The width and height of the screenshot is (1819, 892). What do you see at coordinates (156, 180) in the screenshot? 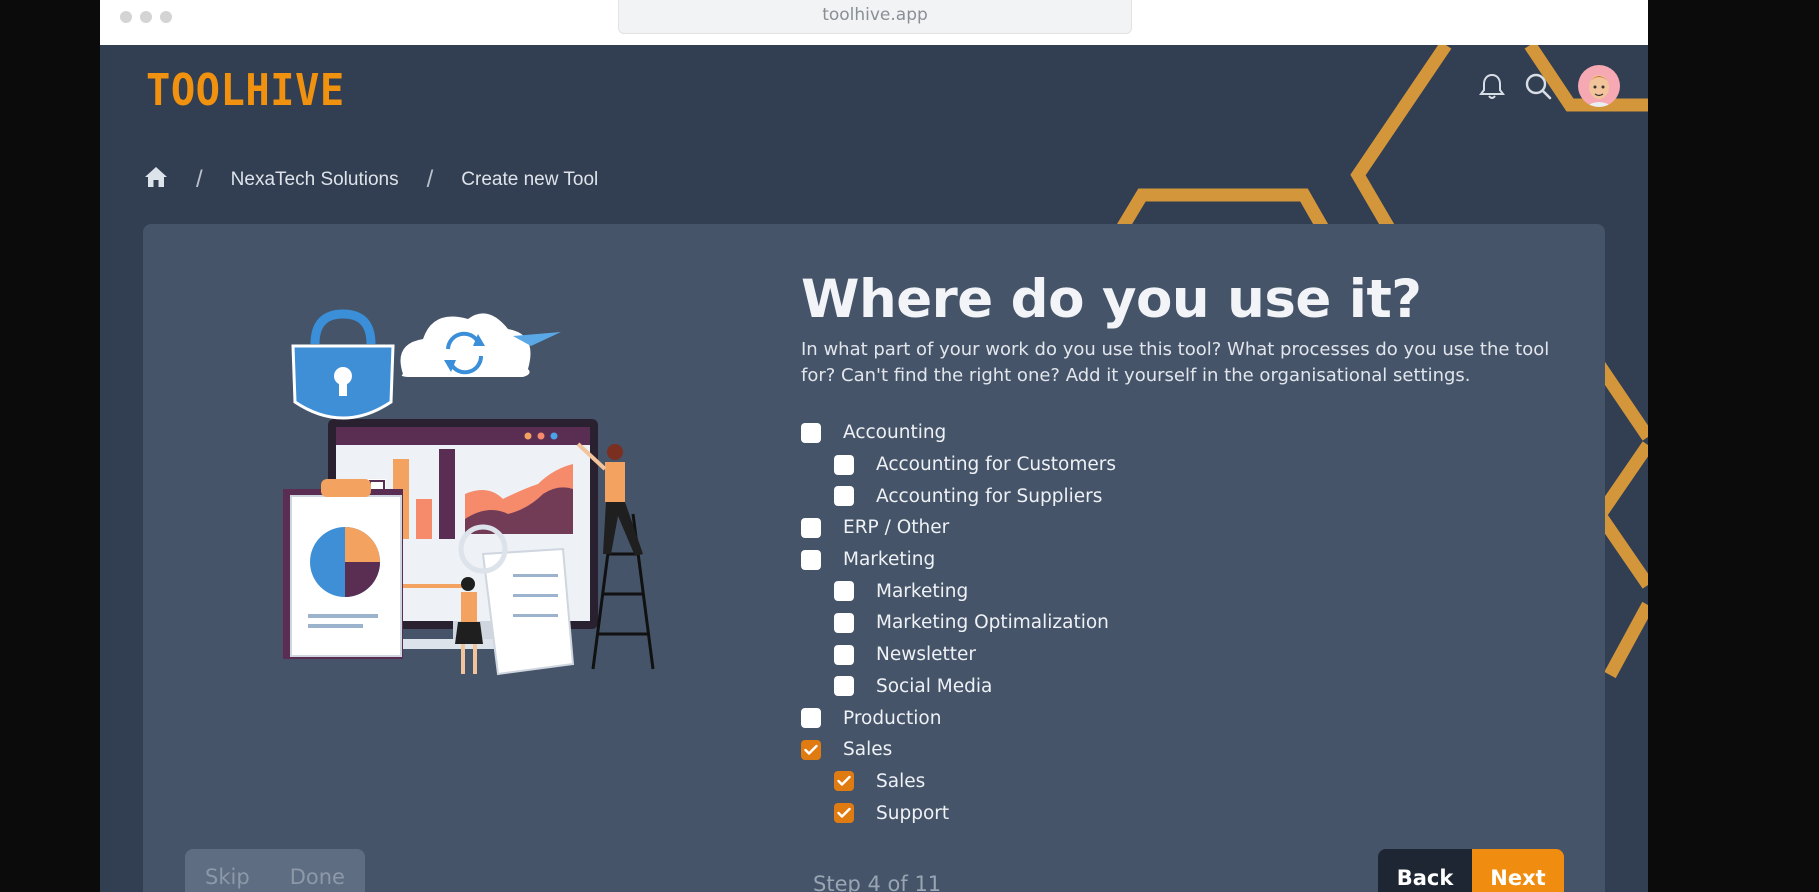
I see `home-icon` at bounding box center [156, 180].